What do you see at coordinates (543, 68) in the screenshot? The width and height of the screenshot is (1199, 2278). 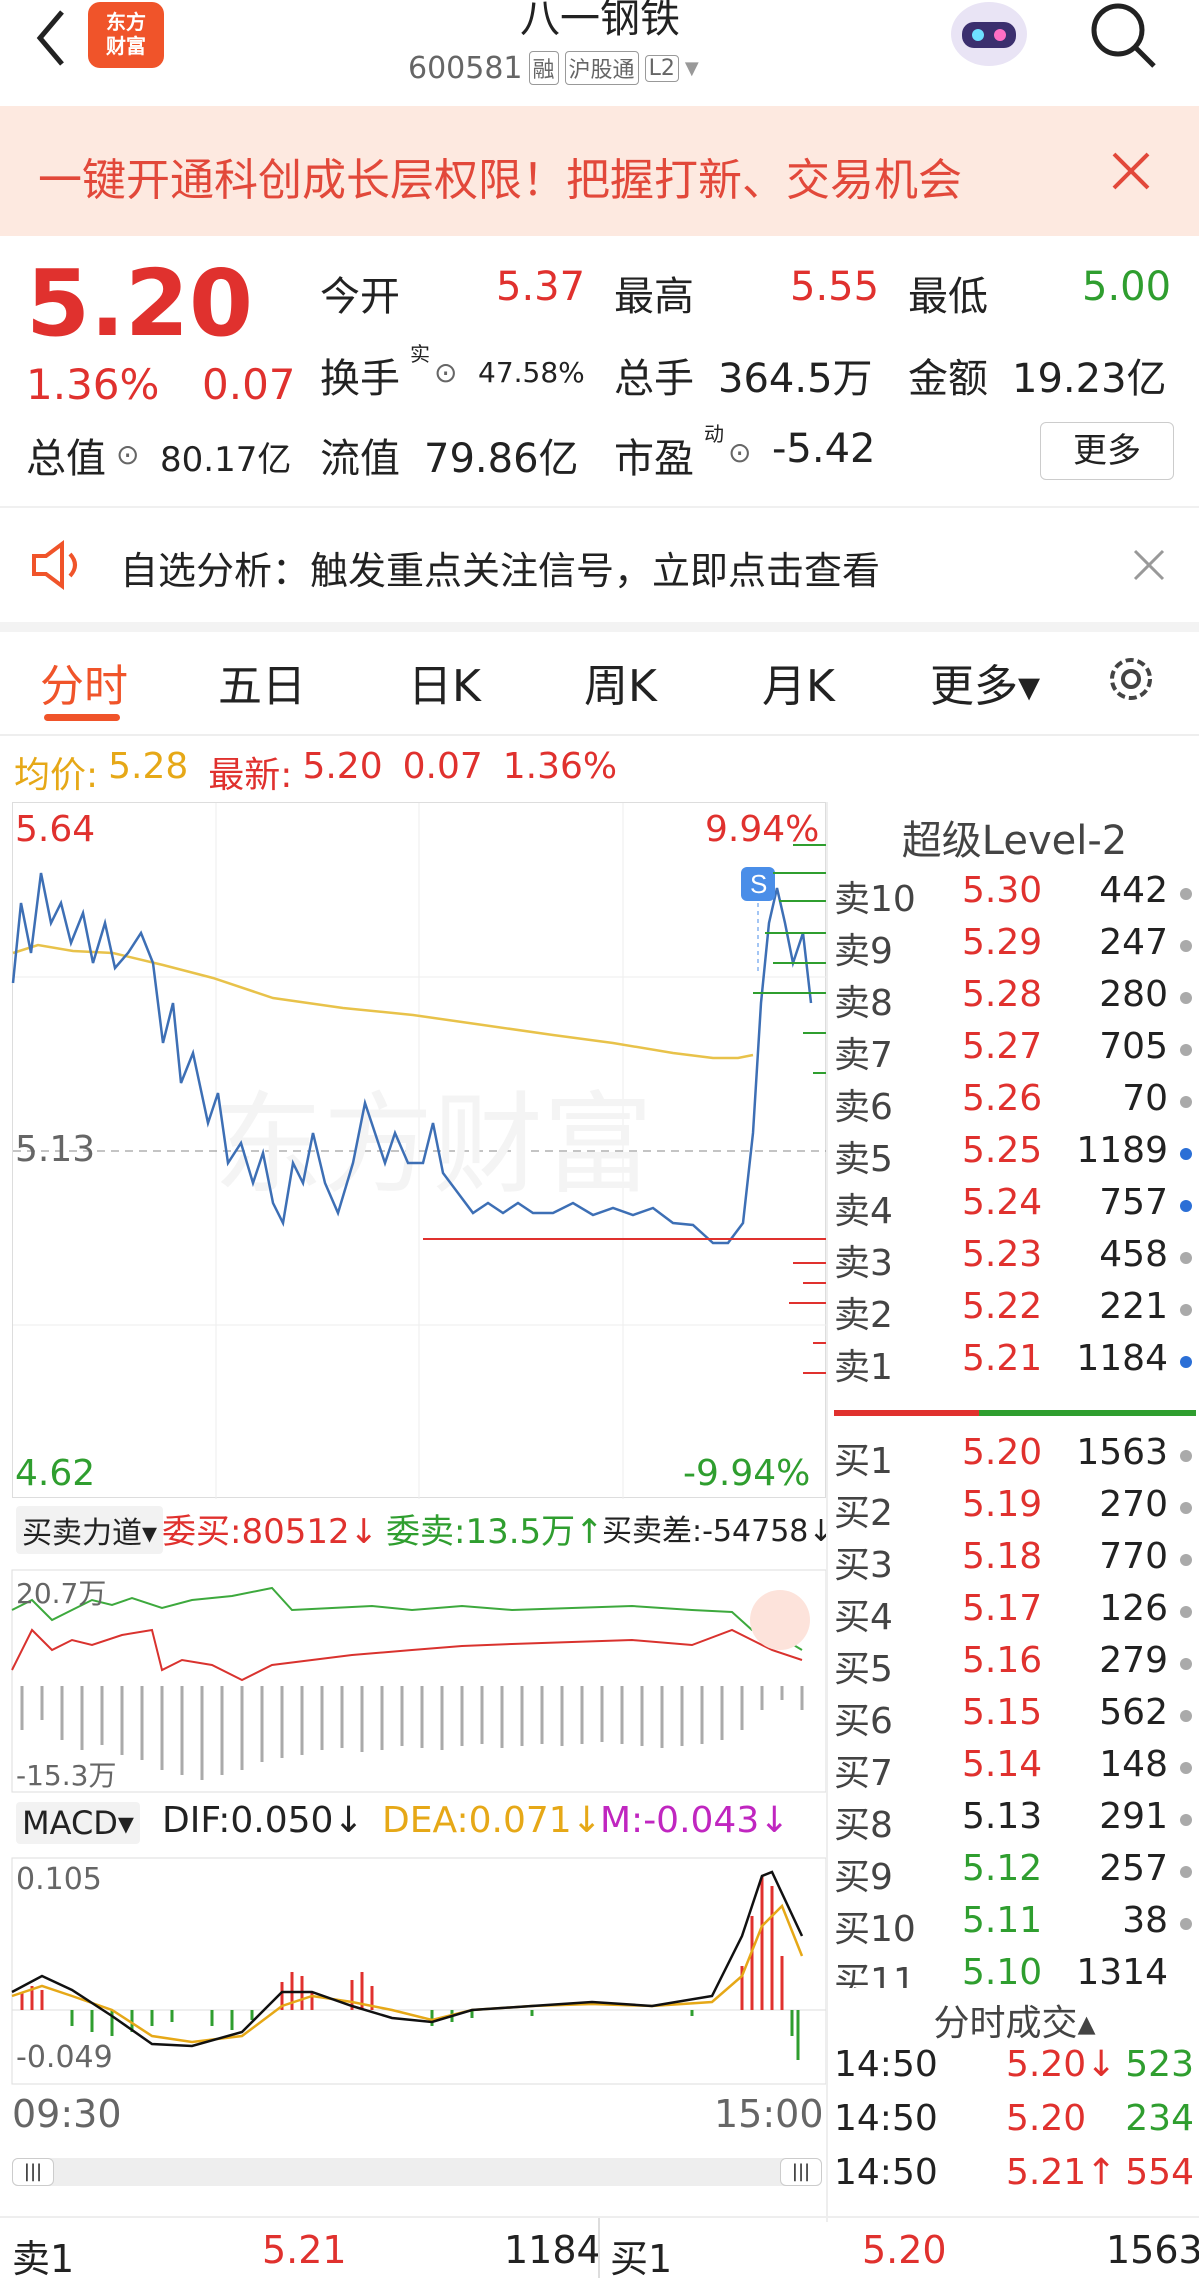 I see `badge-margin: 融` at bounding box center [543, 68].